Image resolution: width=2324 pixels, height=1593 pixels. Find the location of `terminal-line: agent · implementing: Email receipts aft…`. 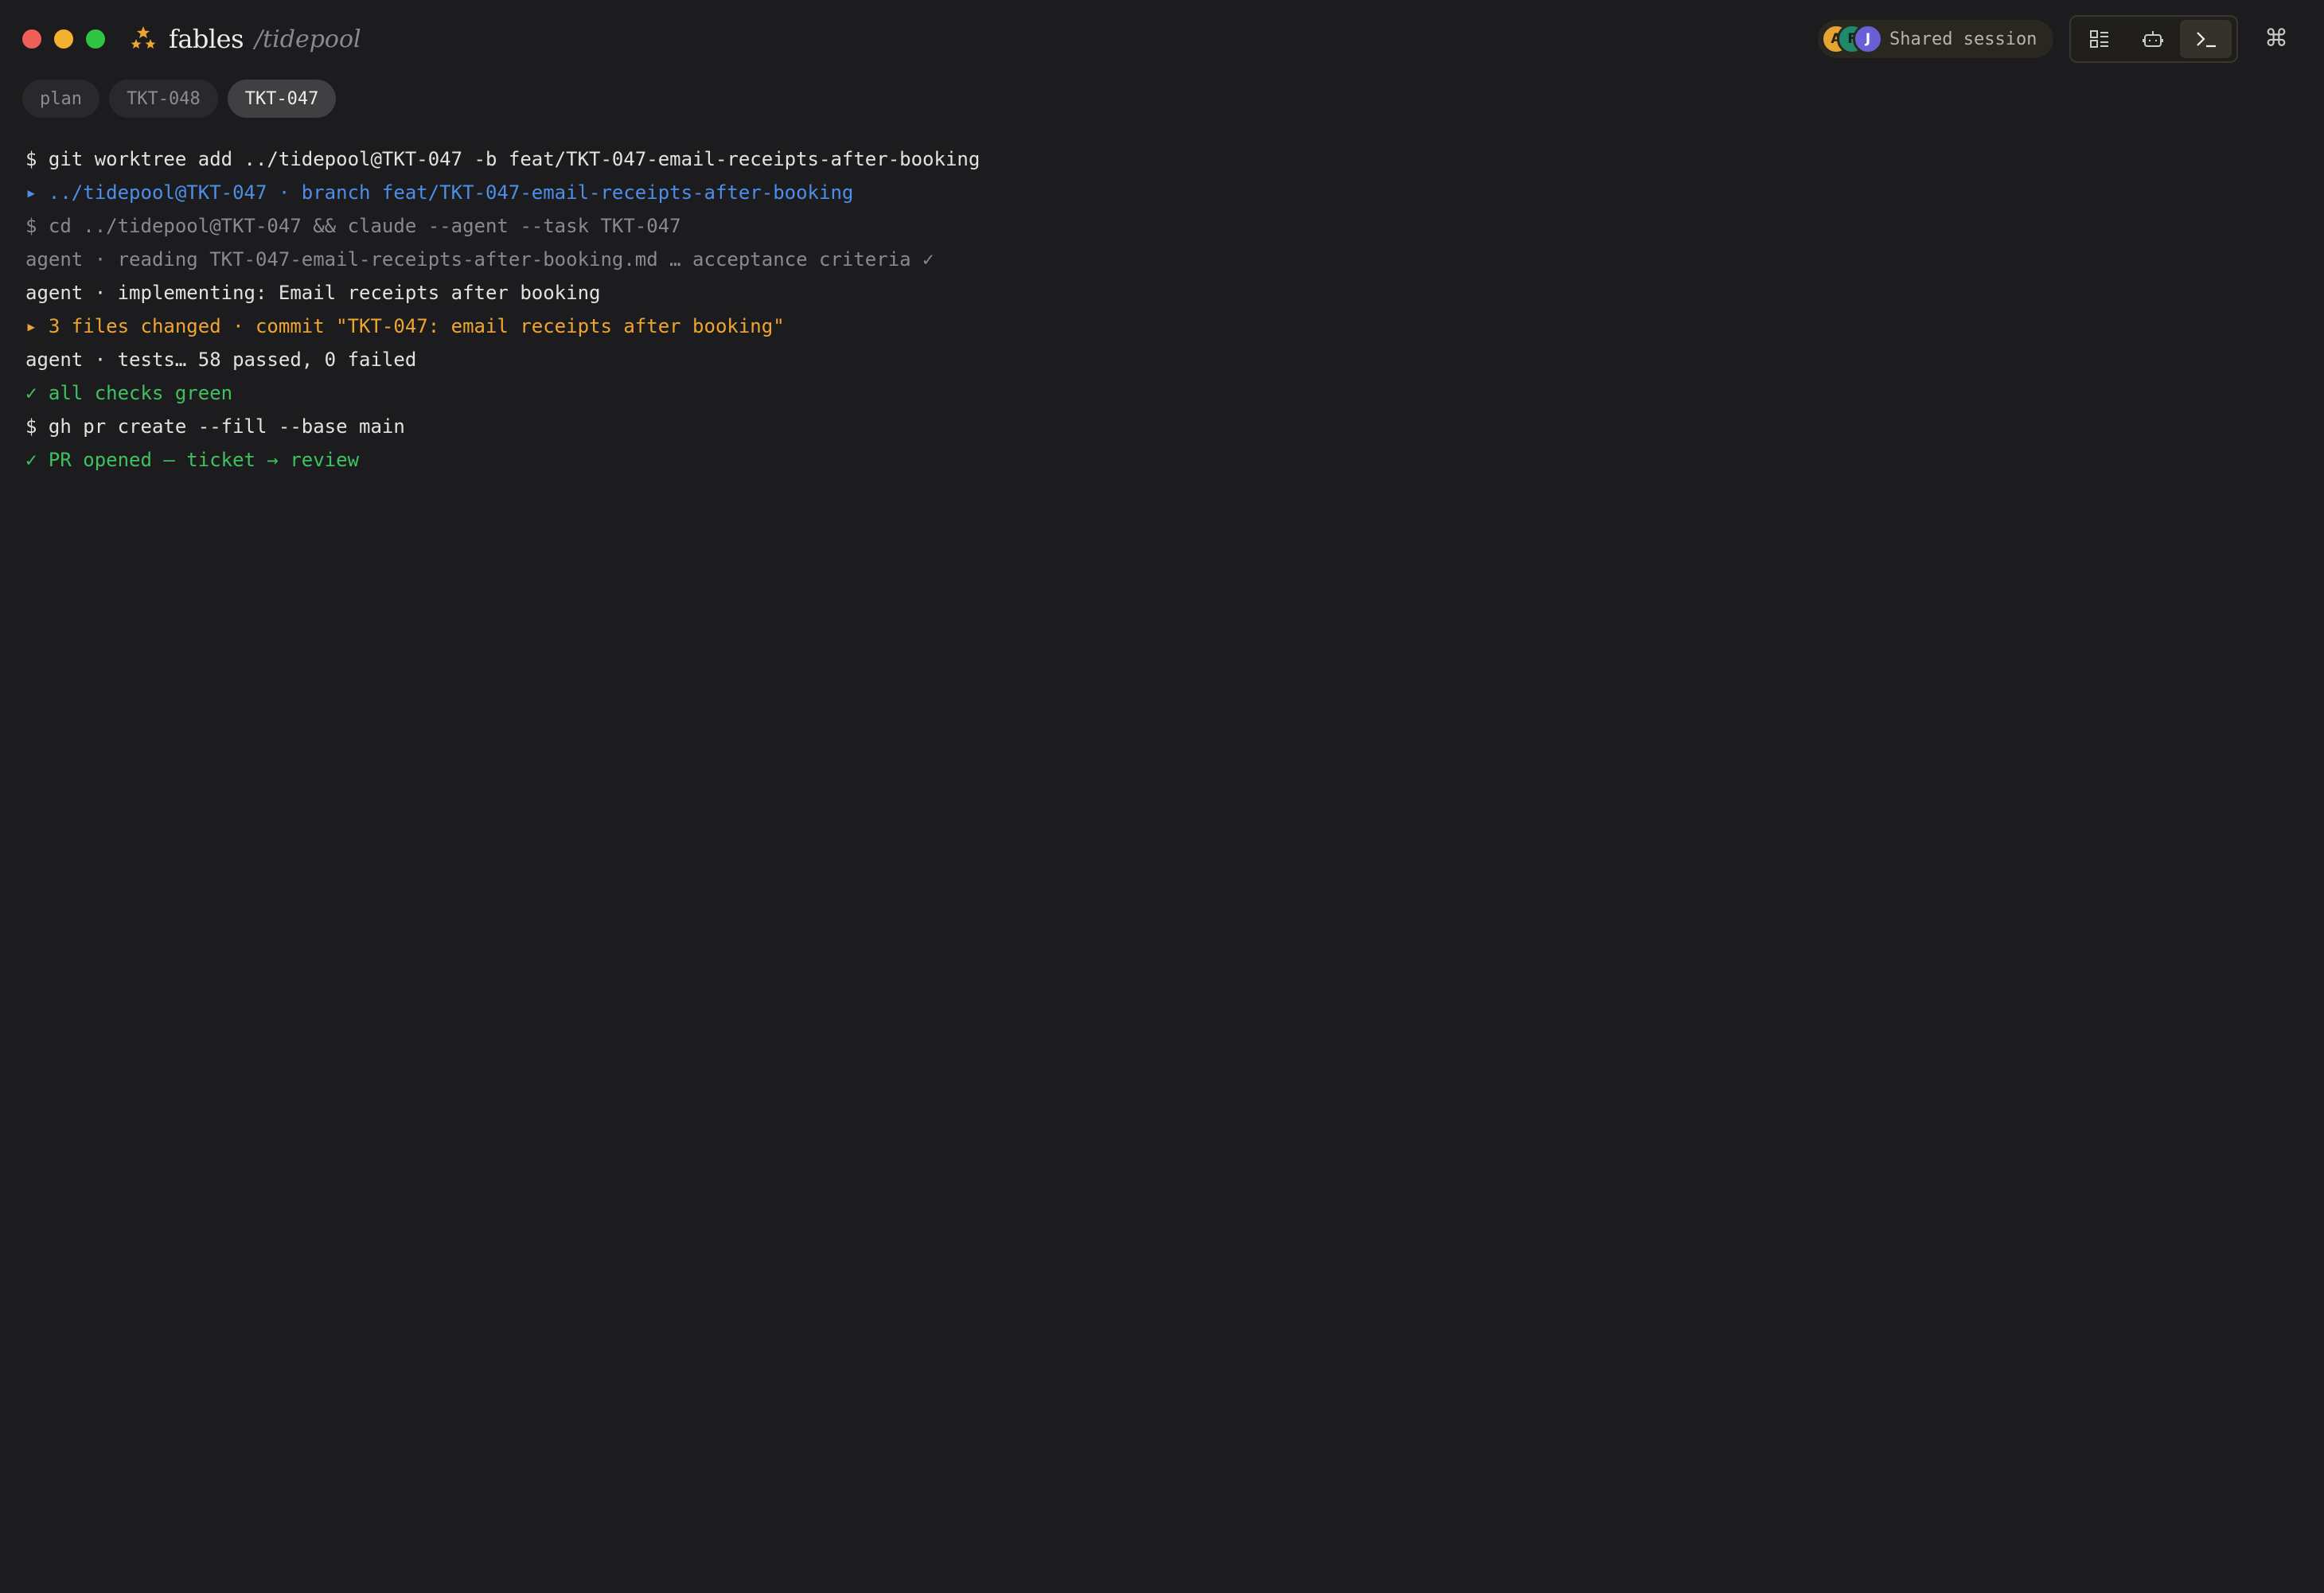

terminal-line: agent · implementing: Email receipts aft… is located at coordinates (313, 293).